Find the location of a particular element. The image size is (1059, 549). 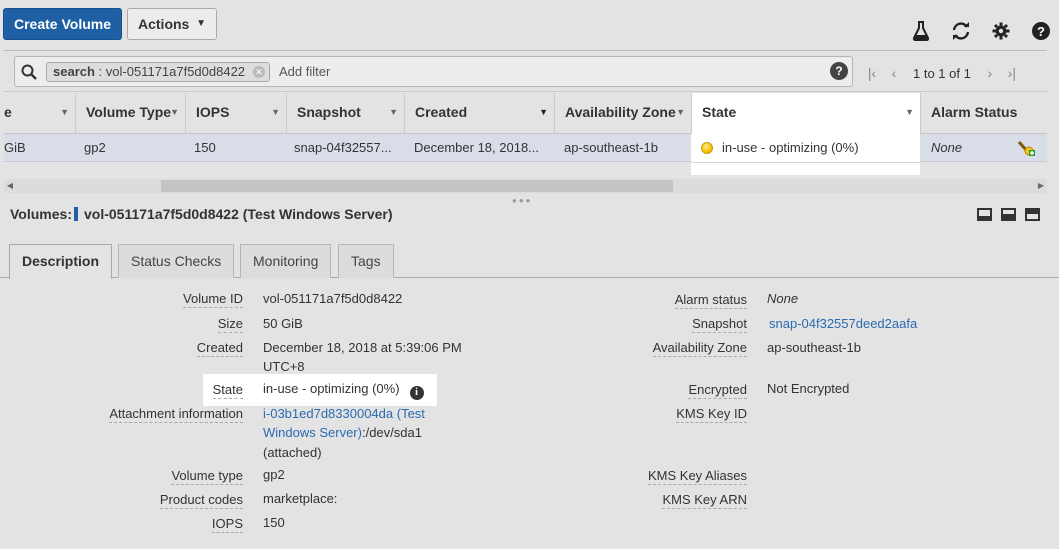

value-volume-type: gp2 is located at coordinates (274, 474).